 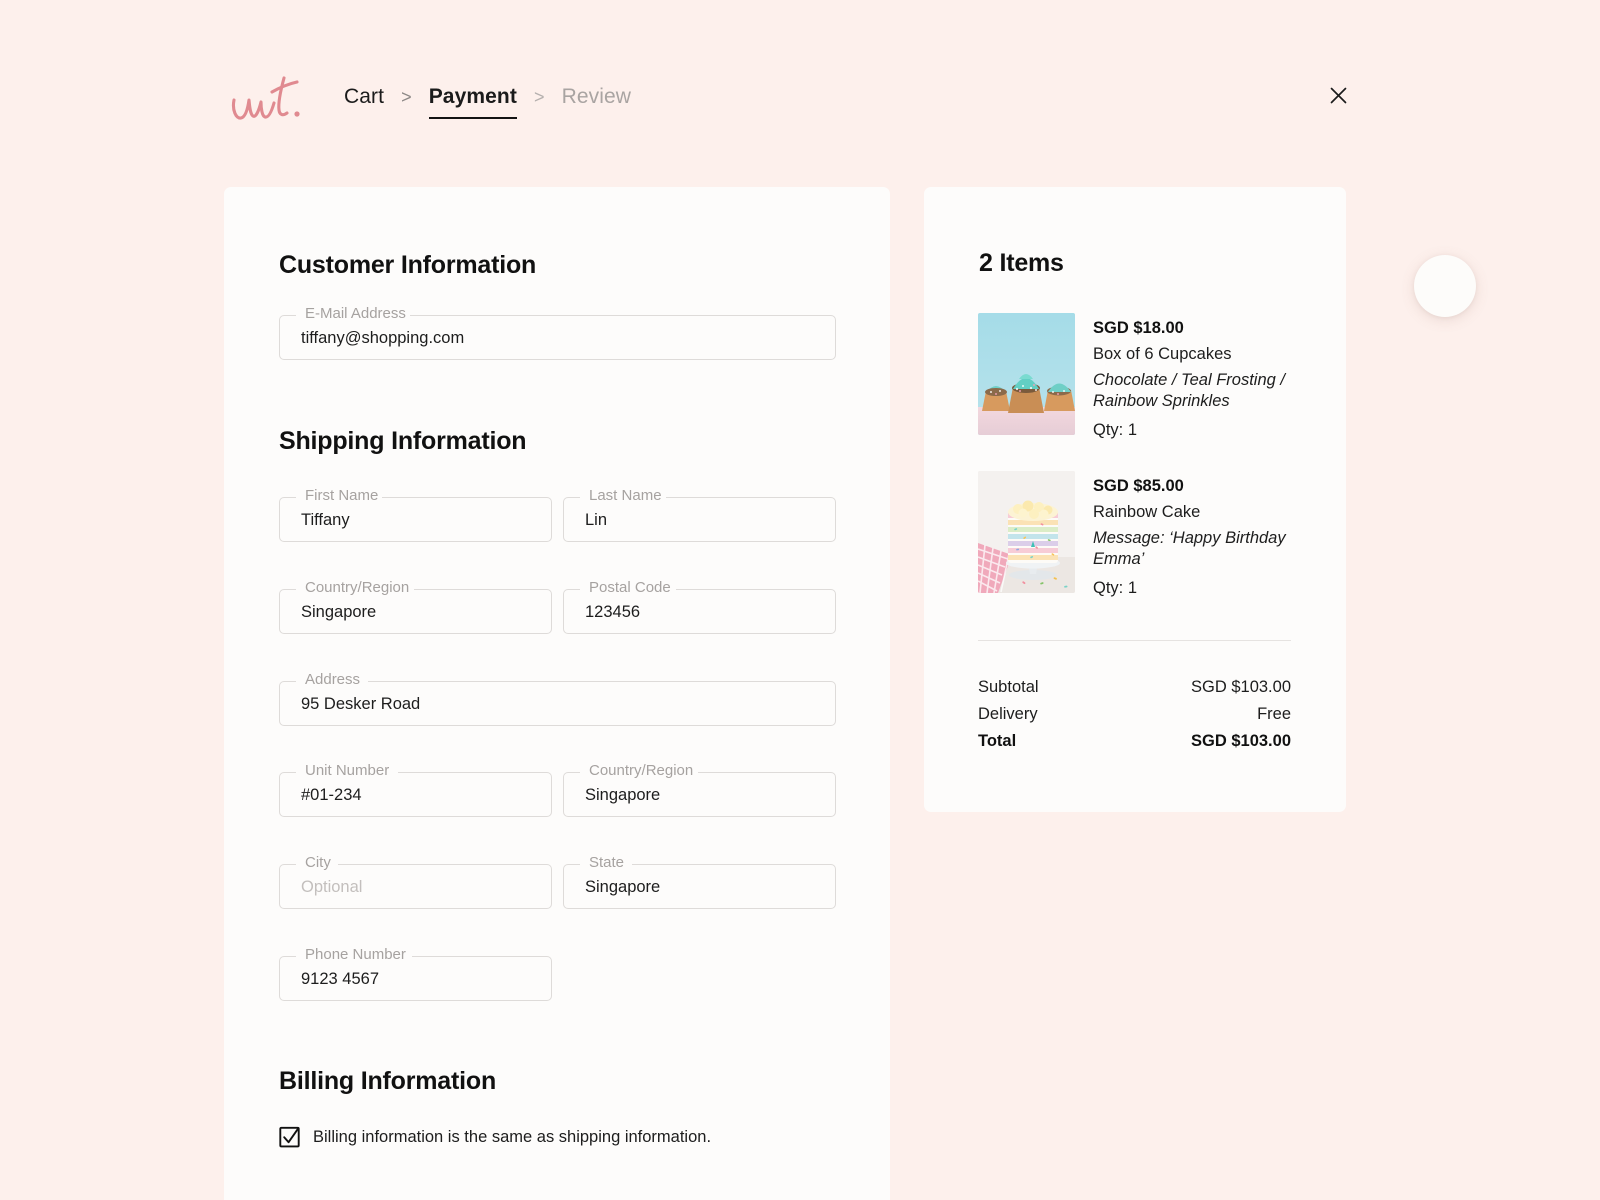 I want to click on subtotal-value: SGD $103.00, so click(x=1241, y=687).